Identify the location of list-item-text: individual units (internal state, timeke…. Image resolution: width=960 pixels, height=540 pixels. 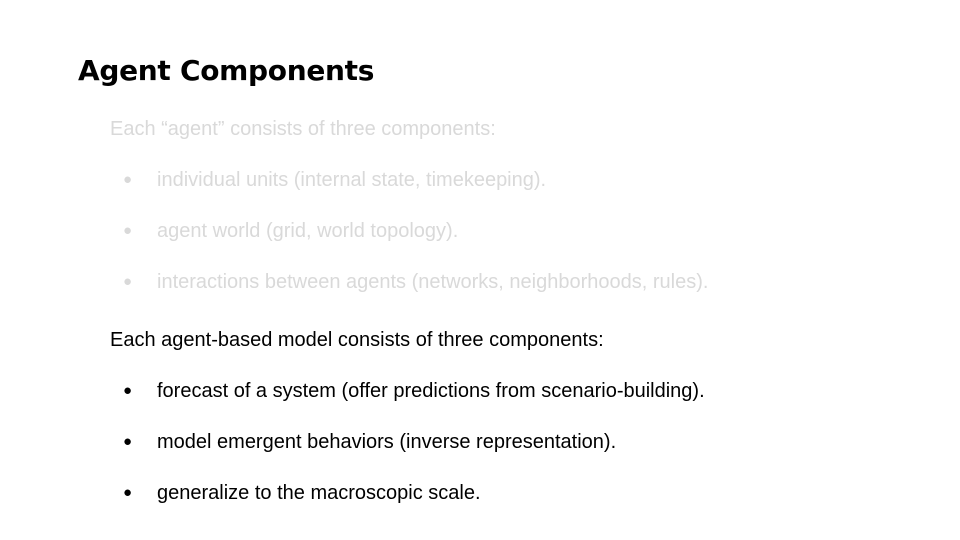
(352, 180).